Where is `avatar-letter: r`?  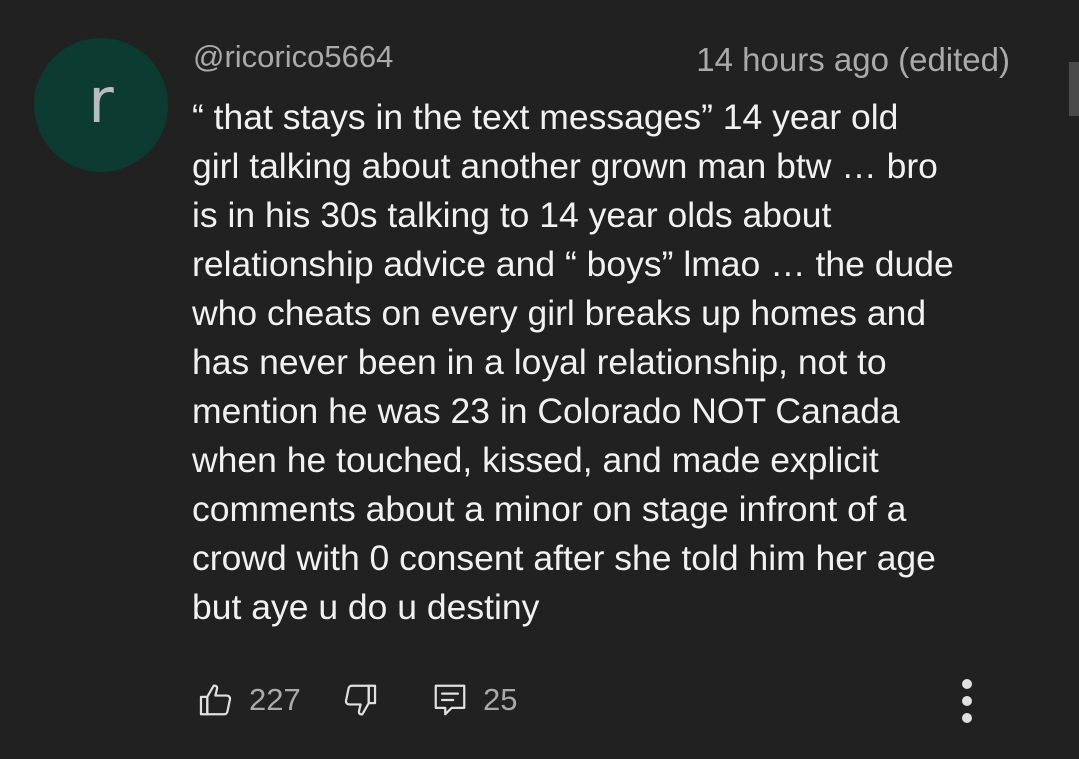
avatar-letter: r is located at coordinates (101, 100).